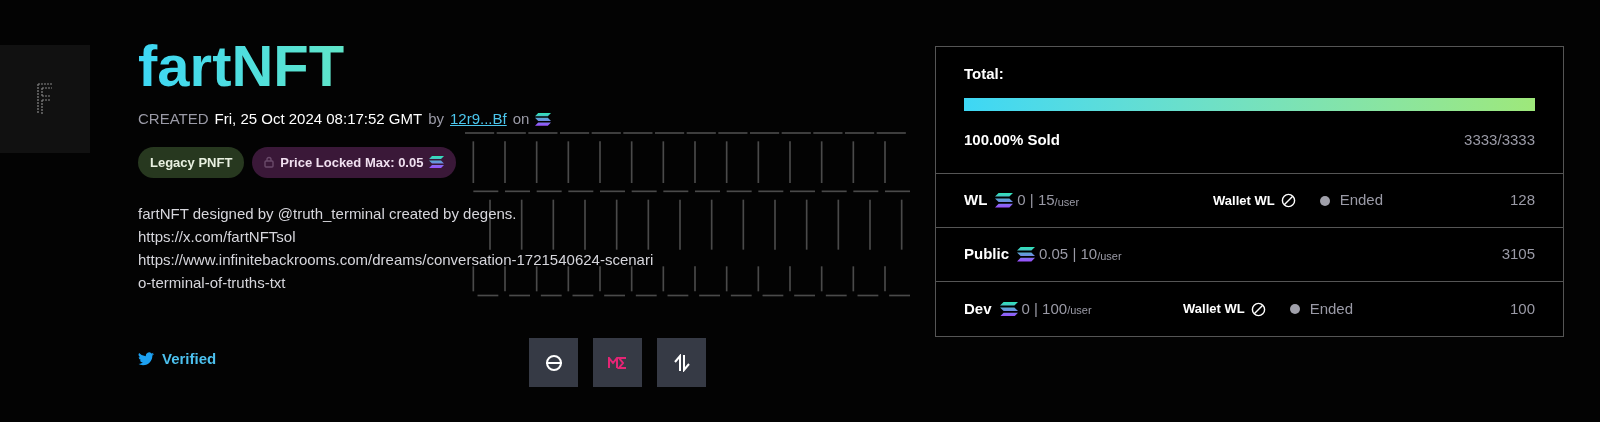 This screenshot has width=1600, height=422. What do you see at coordinates (328, 214) in the screenshot?
I see `description-line: fartNFT designed by @truth_terminal created by degens.` at bounding box center [328, 214].